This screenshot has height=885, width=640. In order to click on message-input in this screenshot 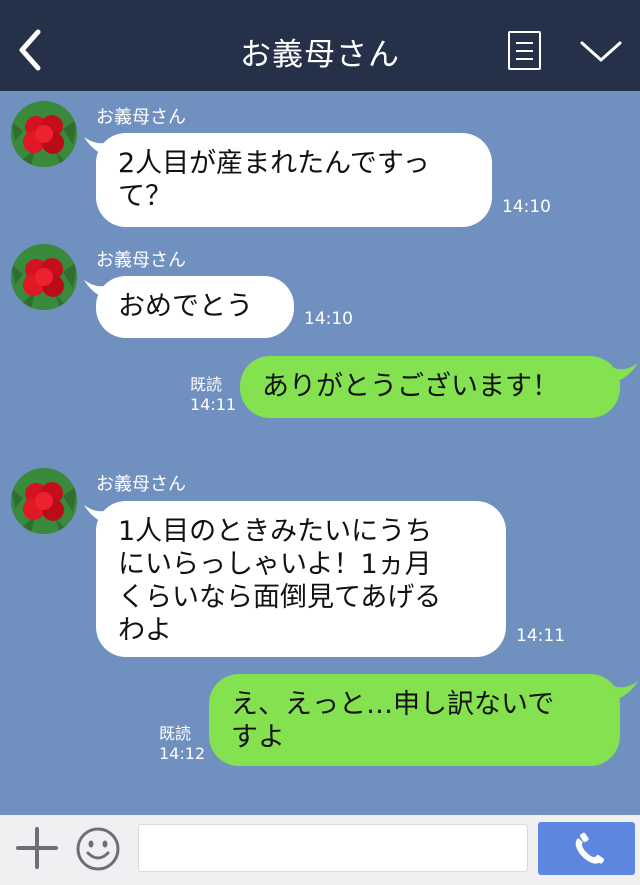, I will do `click(333, 848)`.